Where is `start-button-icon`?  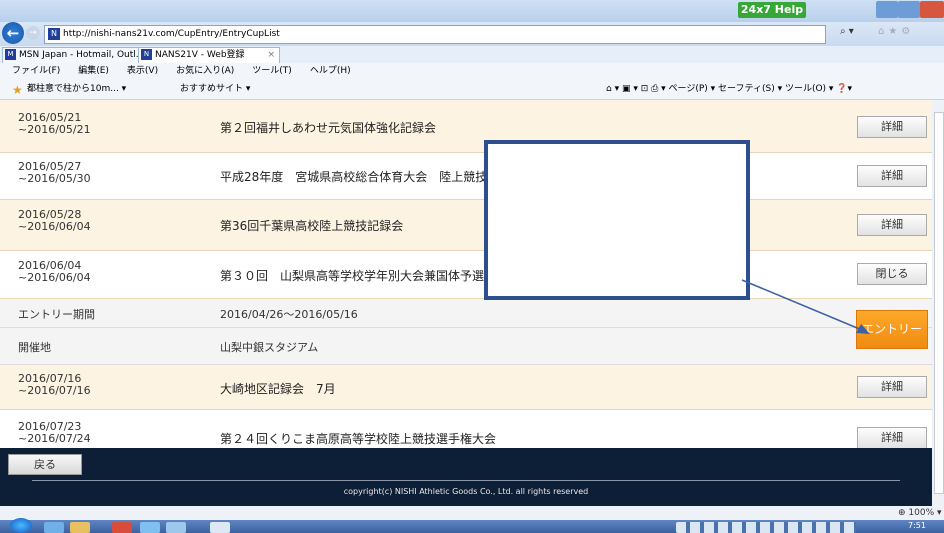 start-button-icon is located at coordinates (21, 525).